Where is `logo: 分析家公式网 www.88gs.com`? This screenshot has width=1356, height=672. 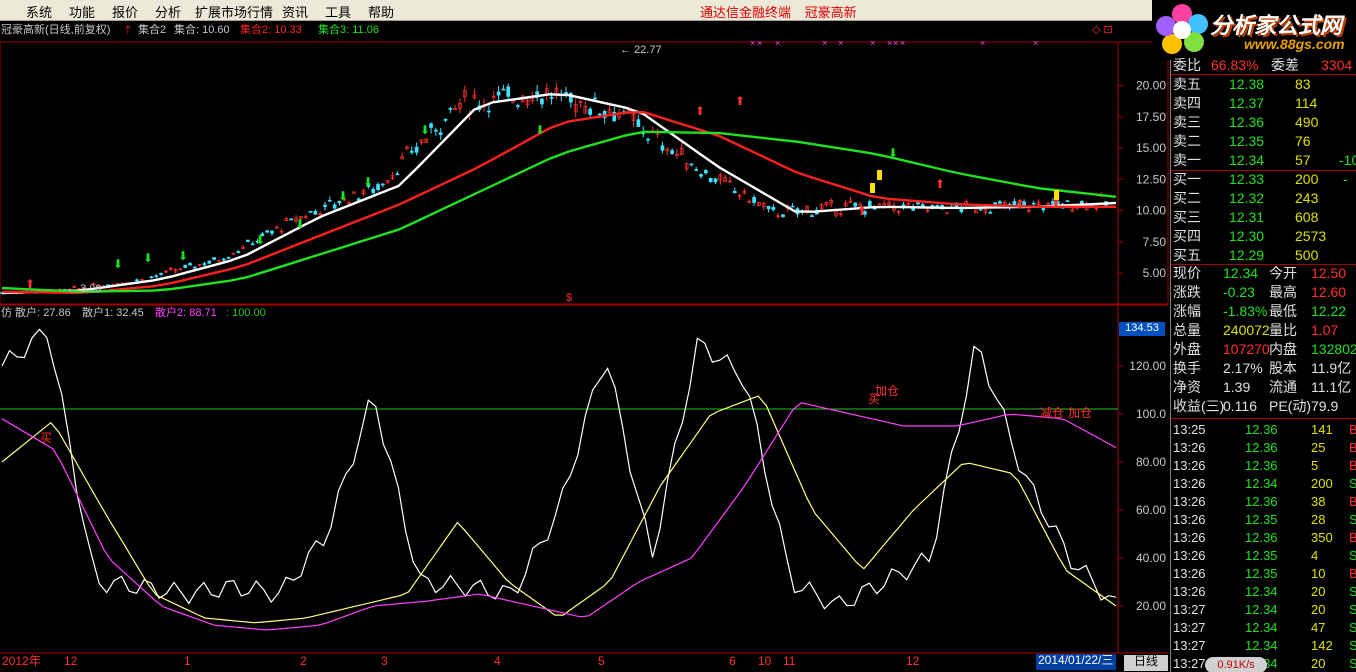
logo: 分析家公式网 www.88gs.com is located at coordinates (1254, 30).